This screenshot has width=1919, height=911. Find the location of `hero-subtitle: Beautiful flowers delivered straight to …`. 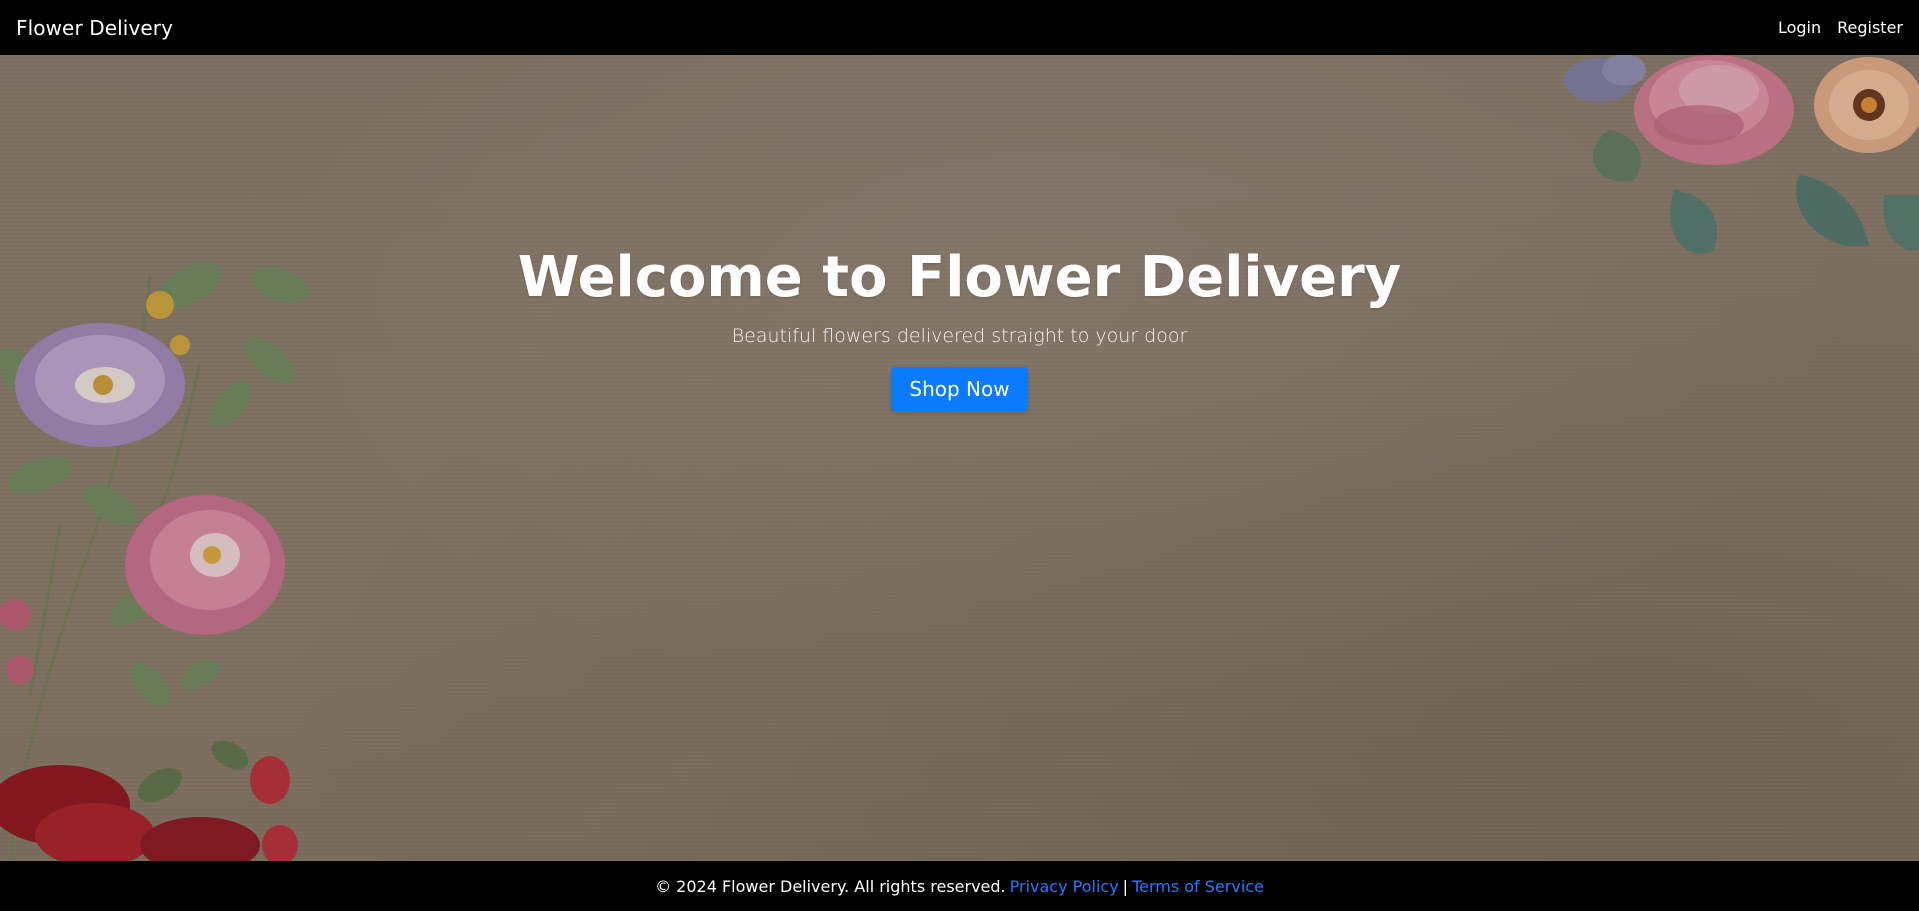

hero-subtitle: Beautiful flowers delivered straight to … is located at coordinates (959, 335).